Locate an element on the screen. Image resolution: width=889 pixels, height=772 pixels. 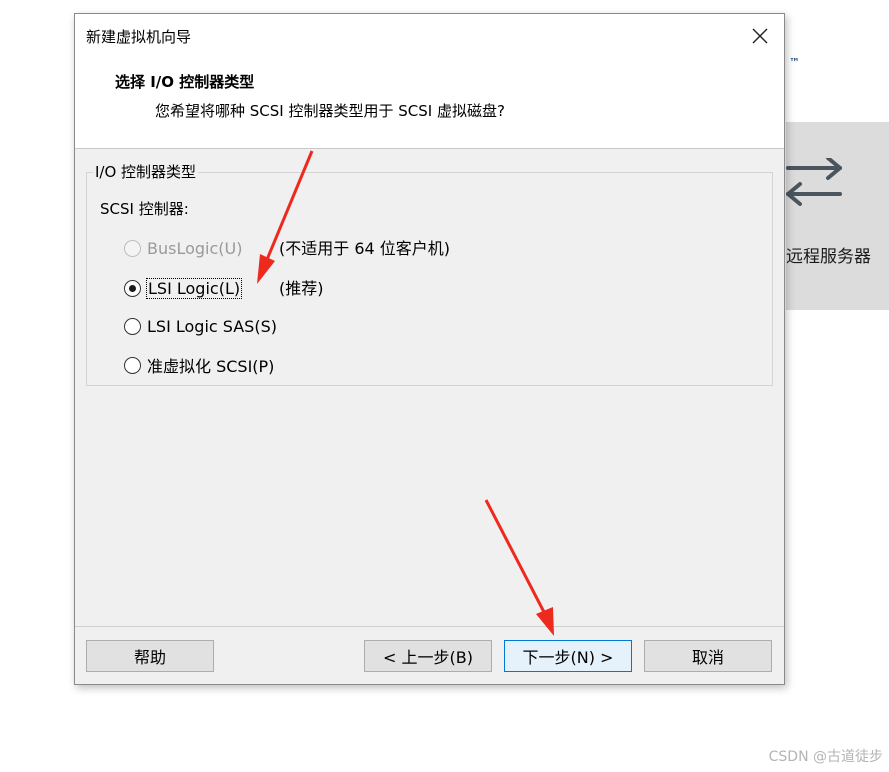
radio-label: LSI Logic(L) is located at coordinates (194, 288).